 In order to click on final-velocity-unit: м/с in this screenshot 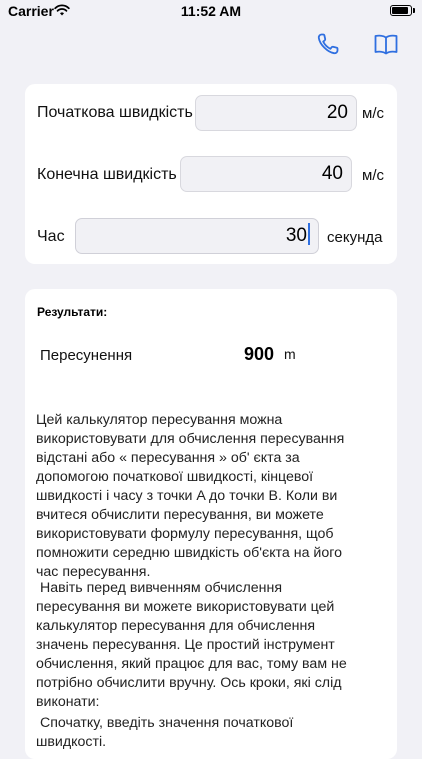, I will do `click(373, 175)`.